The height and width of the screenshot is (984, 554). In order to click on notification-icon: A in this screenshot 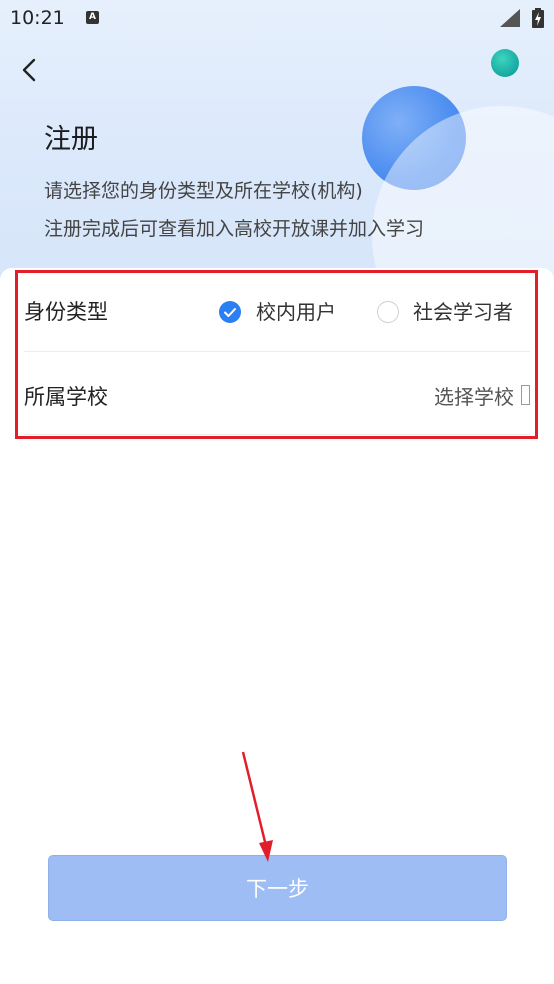, I will do `click(92, 17)`.